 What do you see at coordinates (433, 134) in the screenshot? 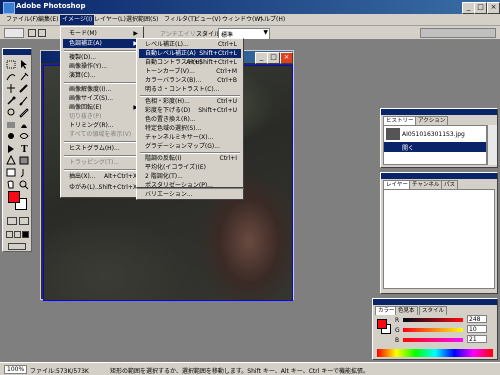
I see `history-snapshot-name: AI0510163011S3.jpg` at bounding box center [433, 134].